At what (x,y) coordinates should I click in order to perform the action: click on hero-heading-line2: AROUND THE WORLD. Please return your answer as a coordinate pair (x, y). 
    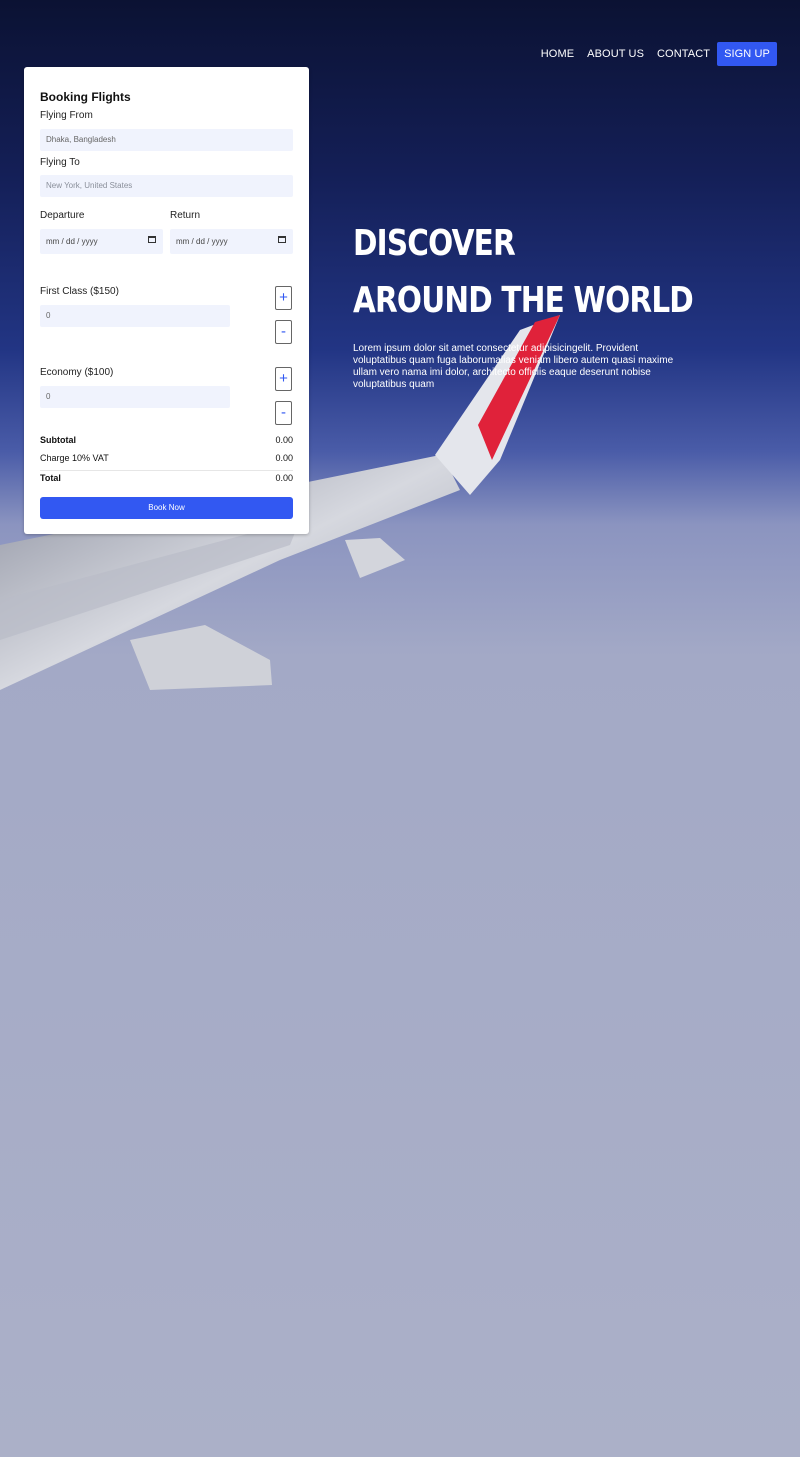
    Looking at the image, I should click on (523, 300).